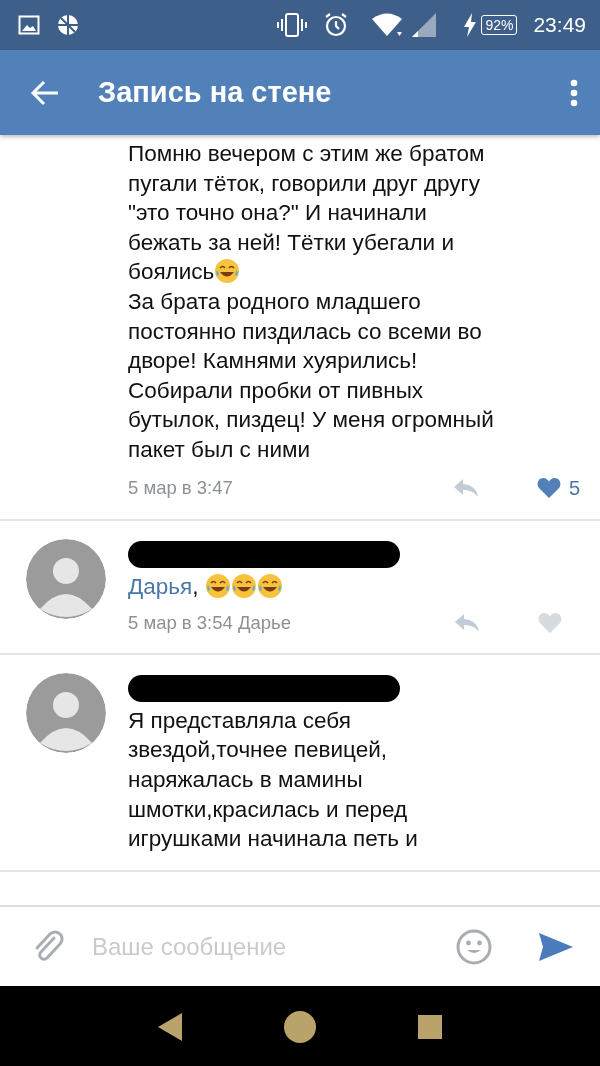  Describe the element at coordinates (430, 1026) in the screenshot. I see `recents-nav-icon` at that location.